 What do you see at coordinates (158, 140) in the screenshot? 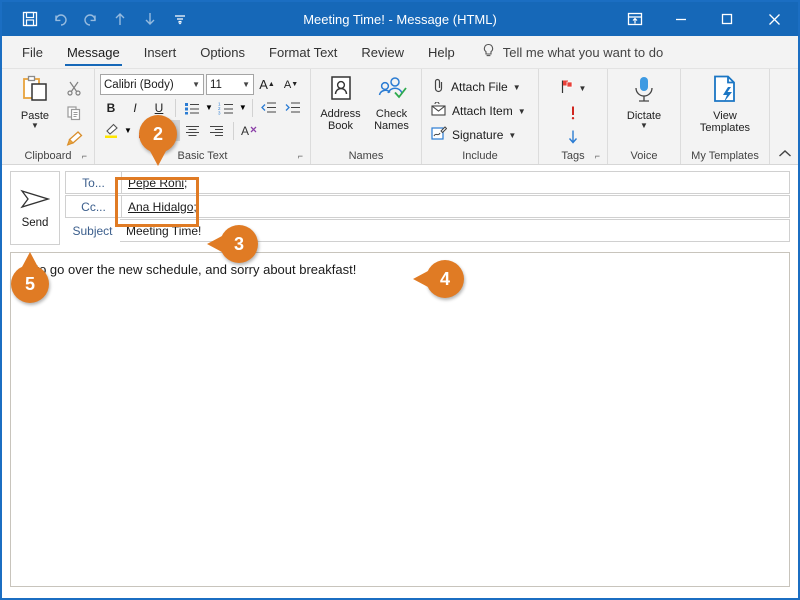
I see `callout-2: 2` at bounding box center [158, 140].